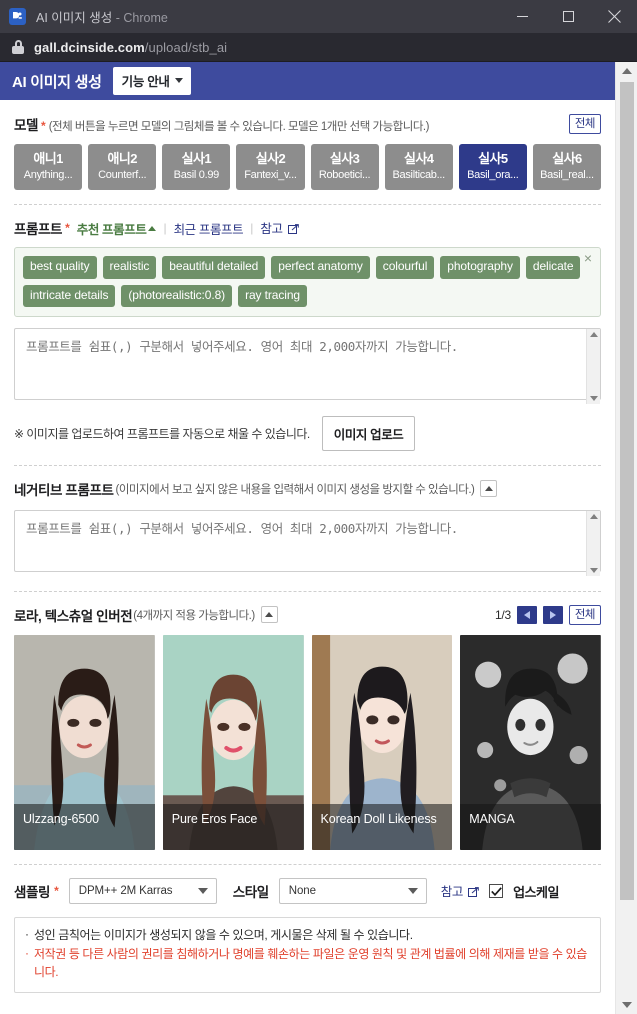 The width and height of the screenshot is (637, 1014). Describe the element at coordinates (84, 743) in the screenshot. I see `lora-card-0: Ulzzang-6500` at that location.